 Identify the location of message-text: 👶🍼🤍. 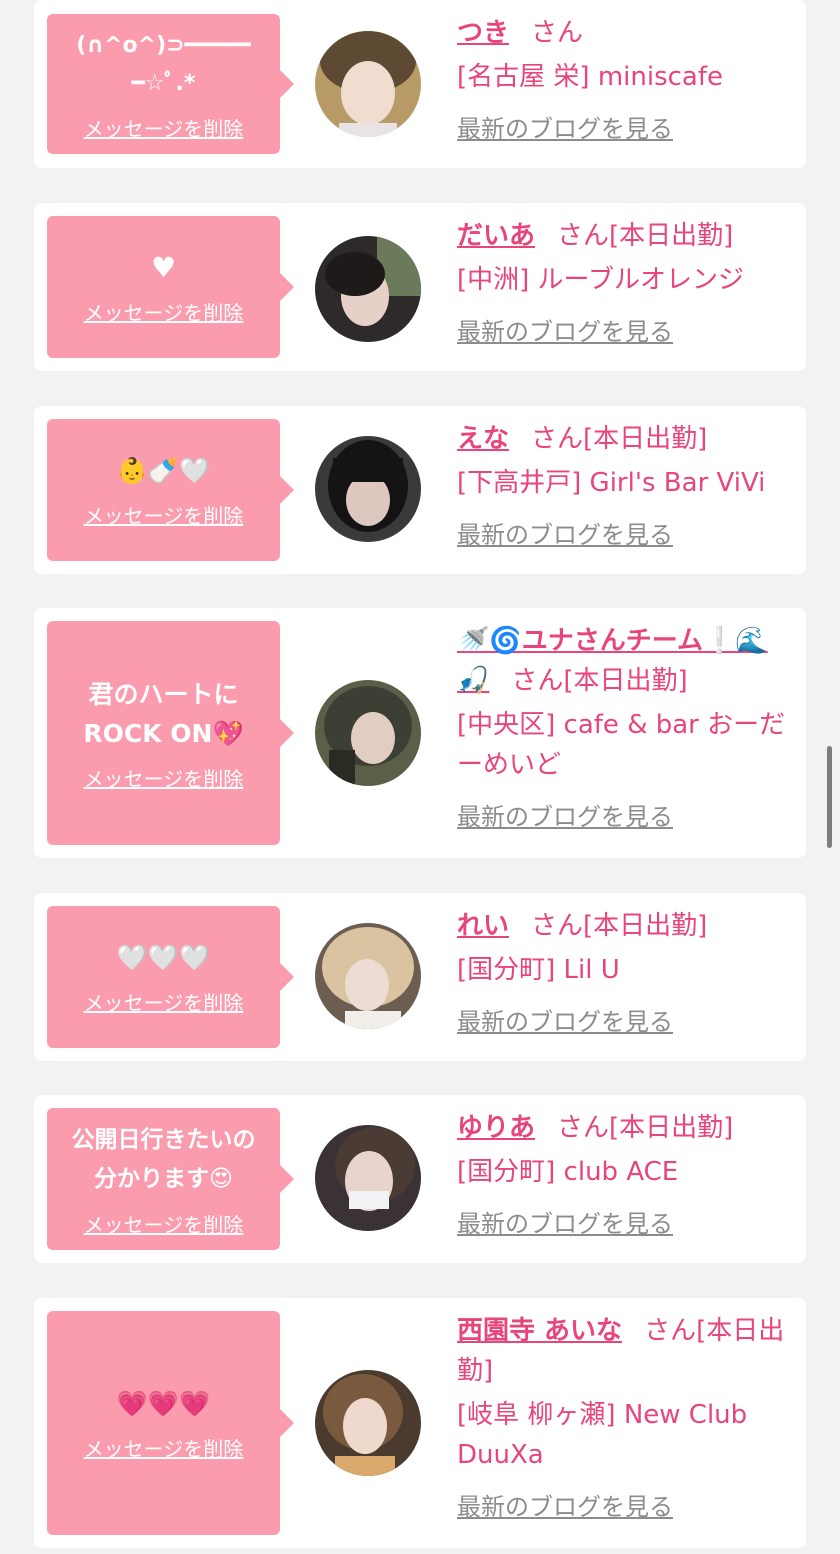
(163, 470).